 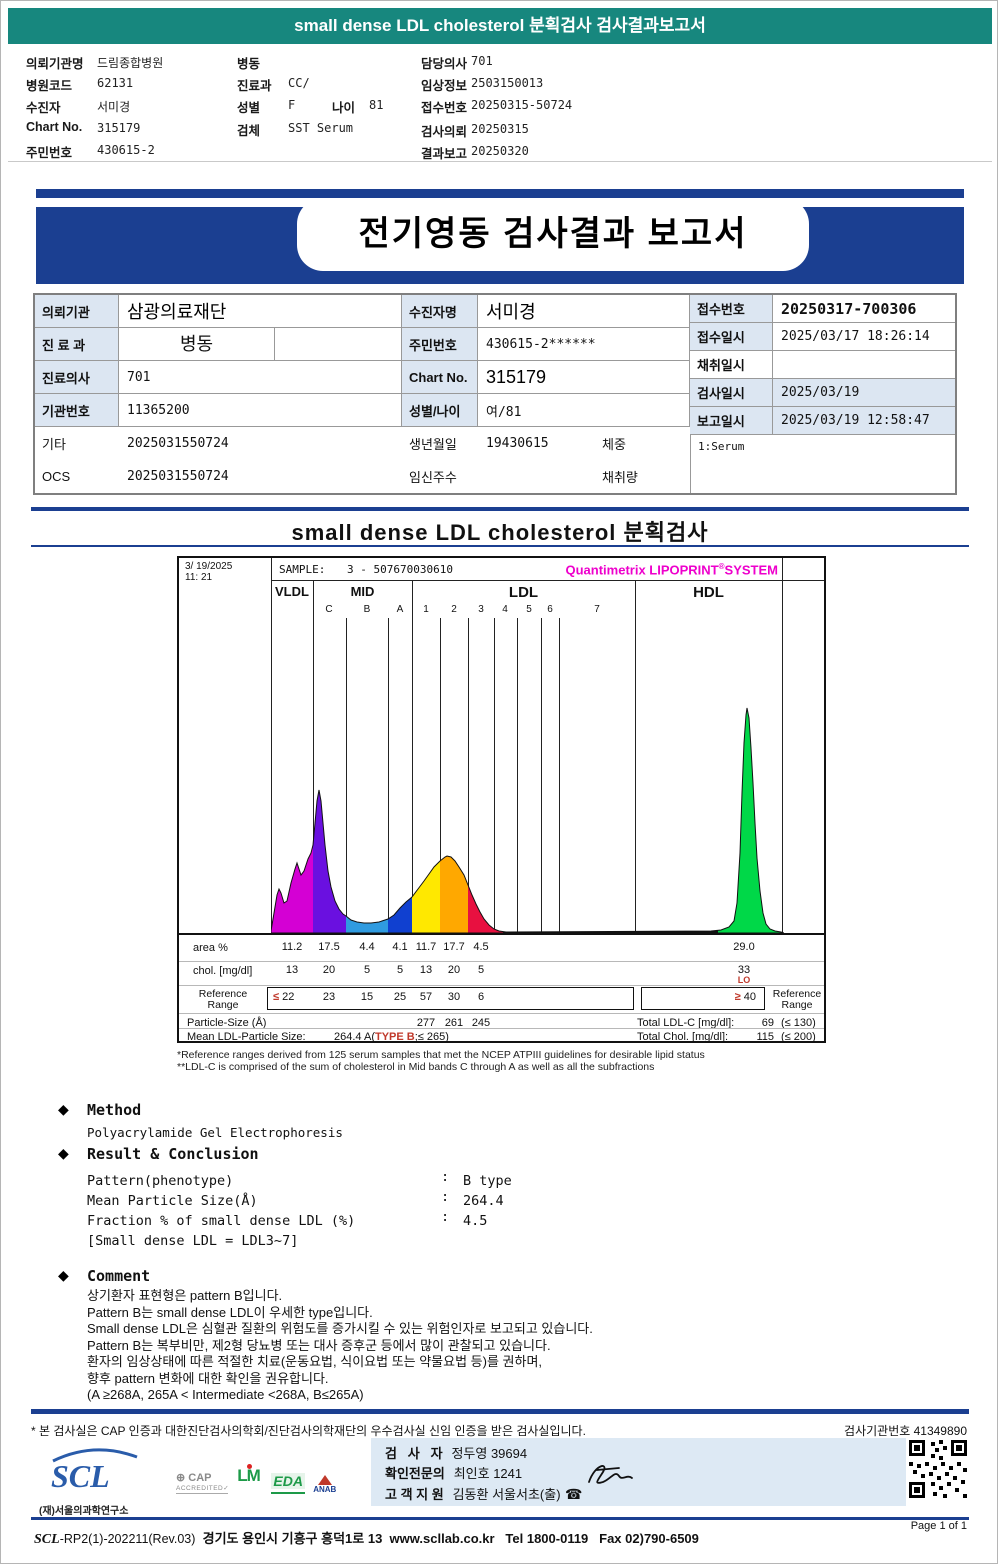 I want to click on cell-label: 채취일시, so click(x=731, y=365).